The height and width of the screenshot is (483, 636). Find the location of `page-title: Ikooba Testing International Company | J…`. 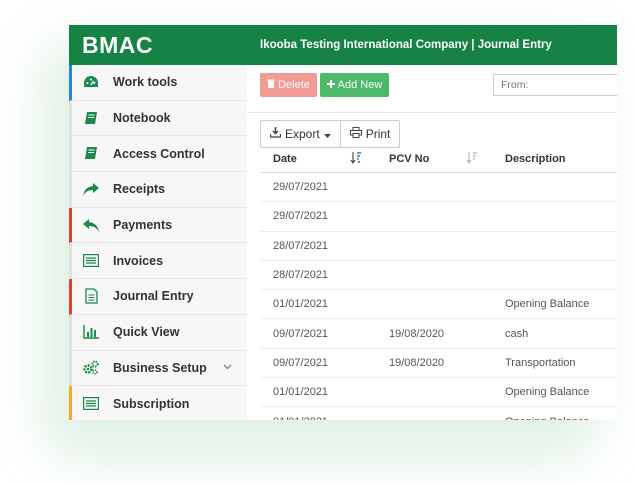

page-title: Ikooba Testing International Company | J… is located at coordinates (406, 45).